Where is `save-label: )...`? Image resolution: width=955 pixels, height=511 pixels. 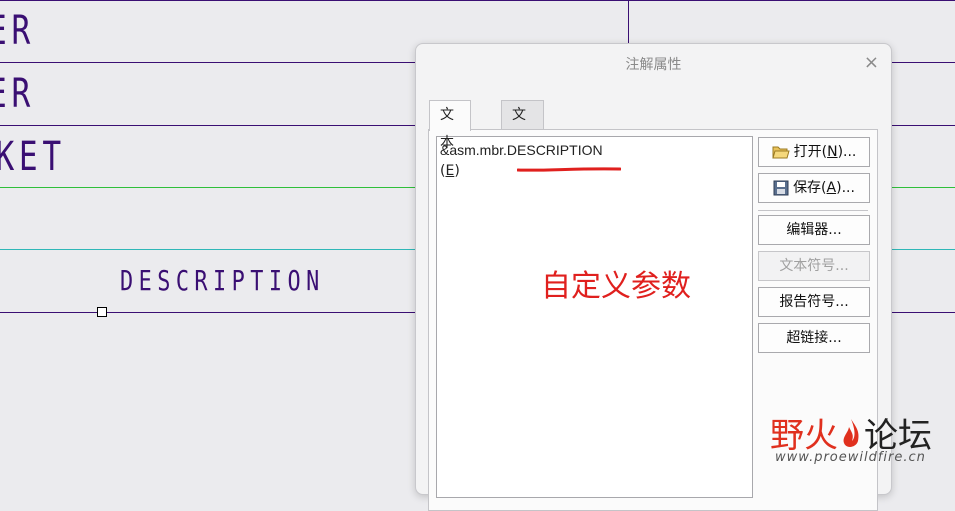
save-label: )... is located at coordinates (845, 188).